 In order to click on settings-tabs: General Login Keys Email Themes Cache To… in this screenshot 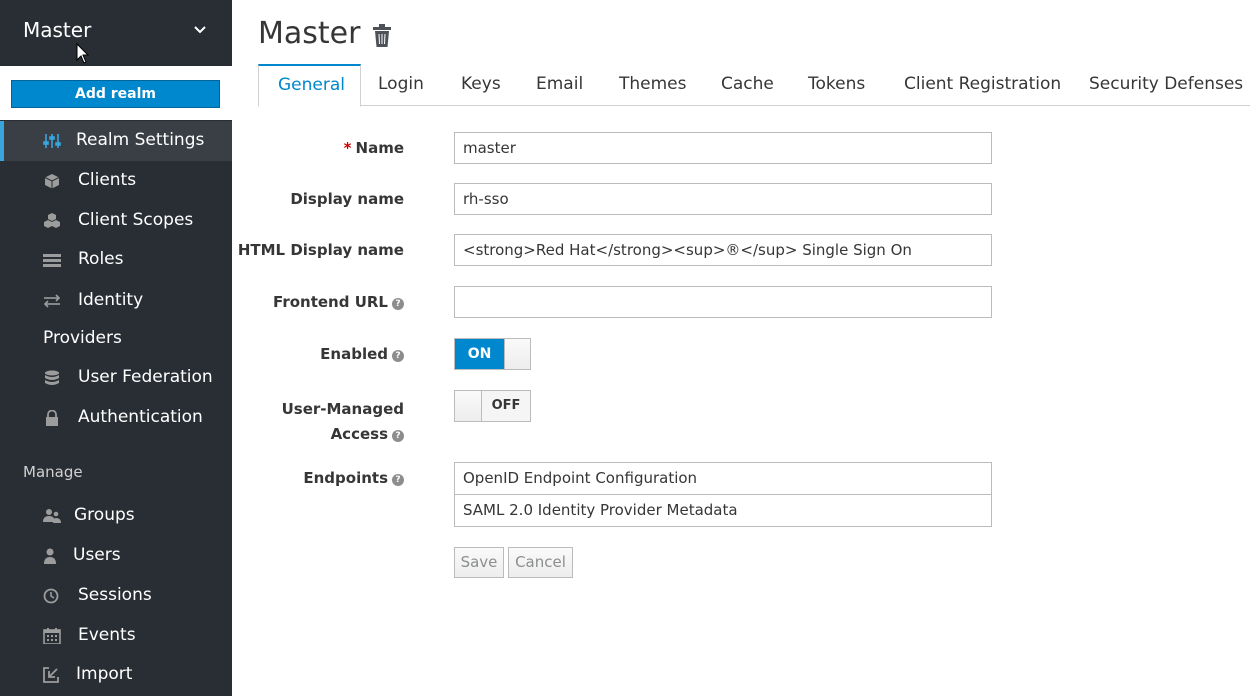, I will do `click(754, 85)`.